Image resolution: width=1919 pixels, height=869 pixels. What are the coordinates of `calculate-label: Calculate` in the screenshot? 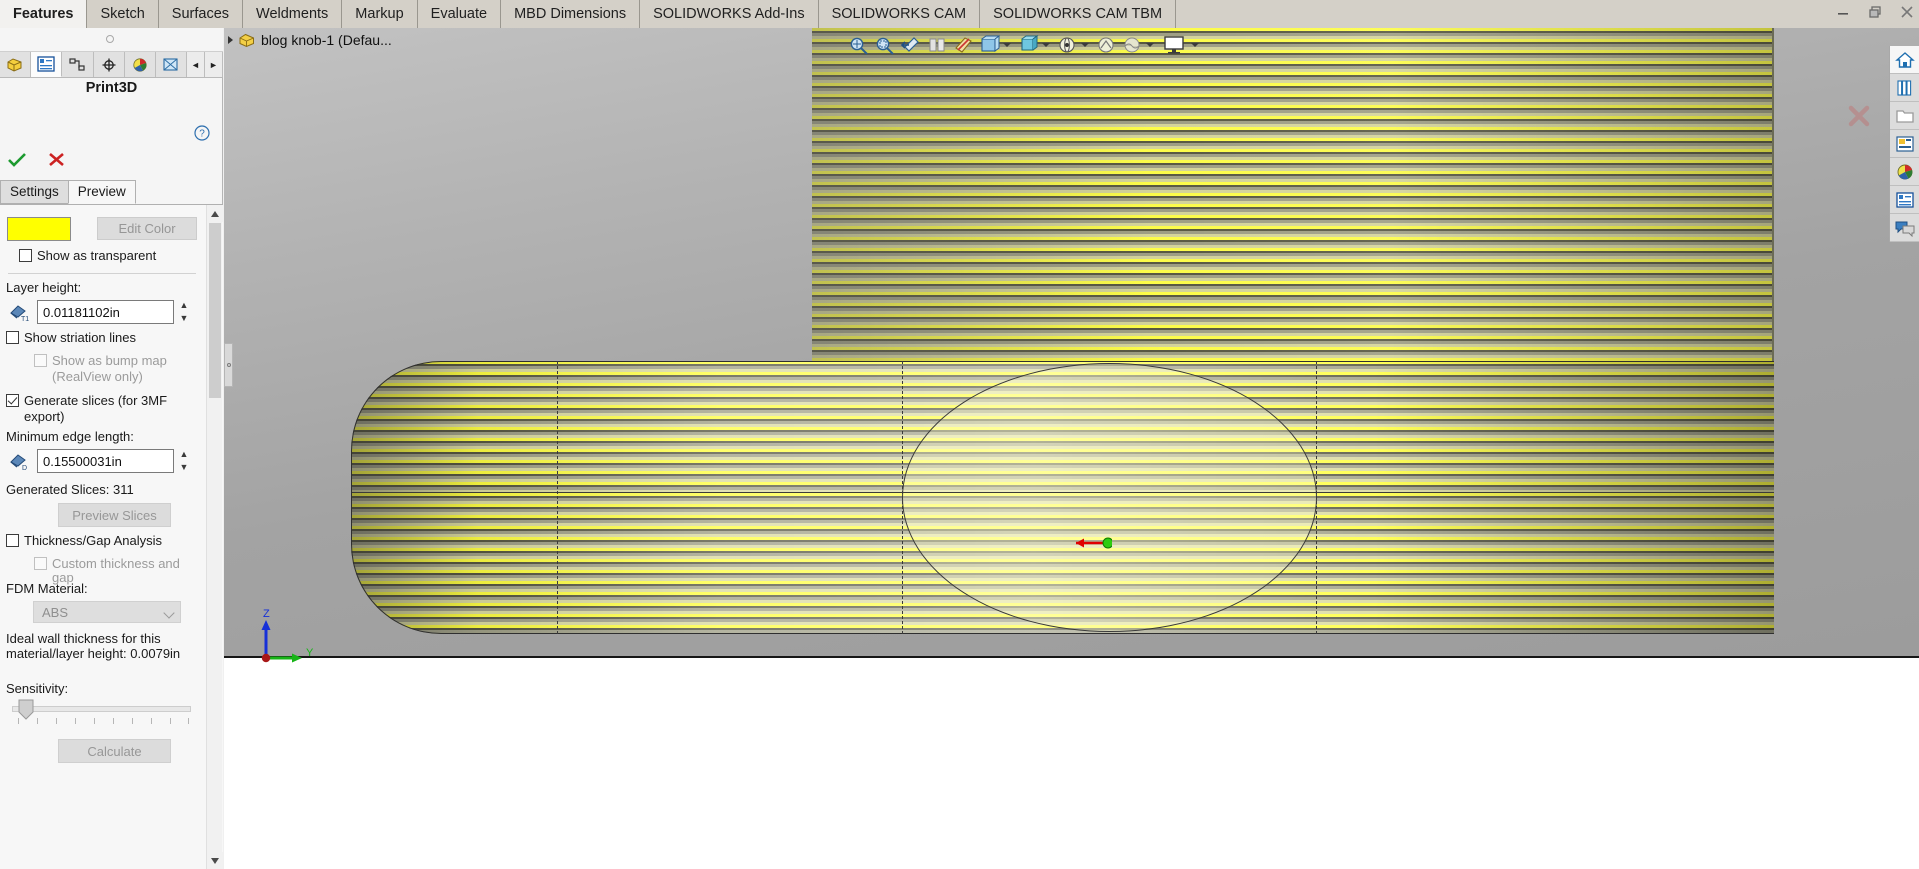 It's located at (114, 751).